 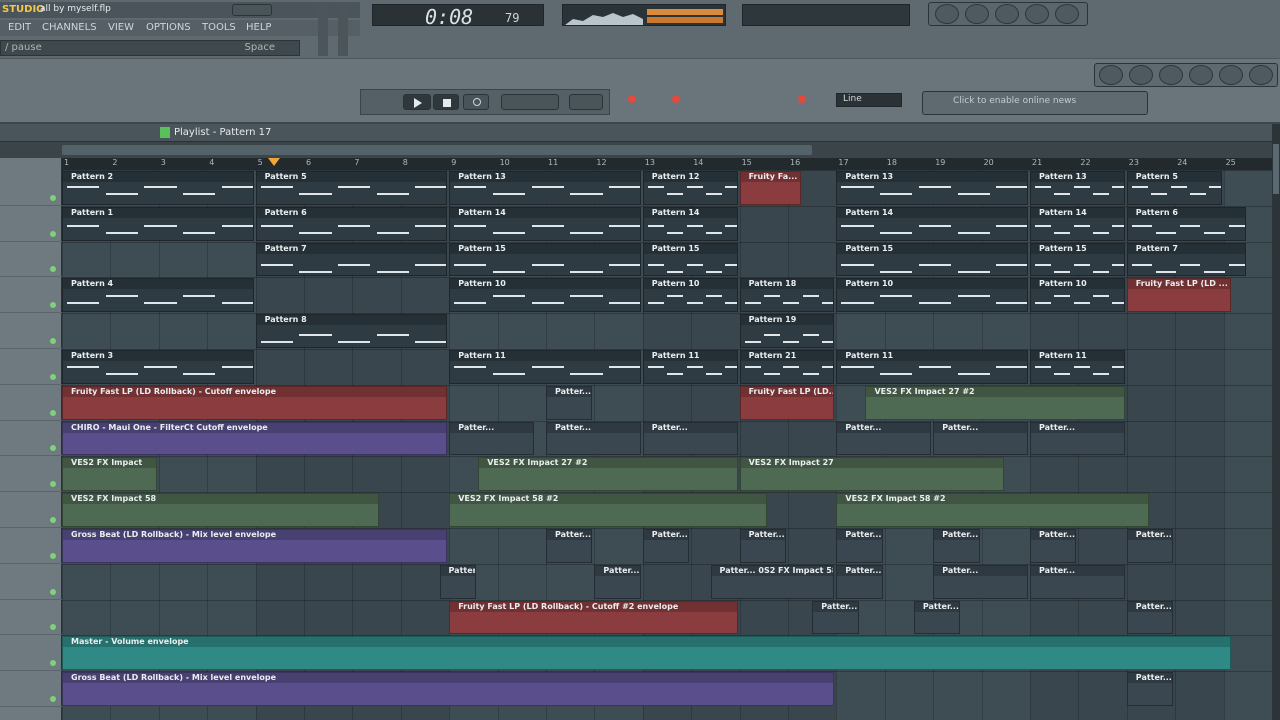 What do you see at coordinates (977, 14) in the screenshot?
I see `piano-roll-icon` at bounding box center [977, 14].